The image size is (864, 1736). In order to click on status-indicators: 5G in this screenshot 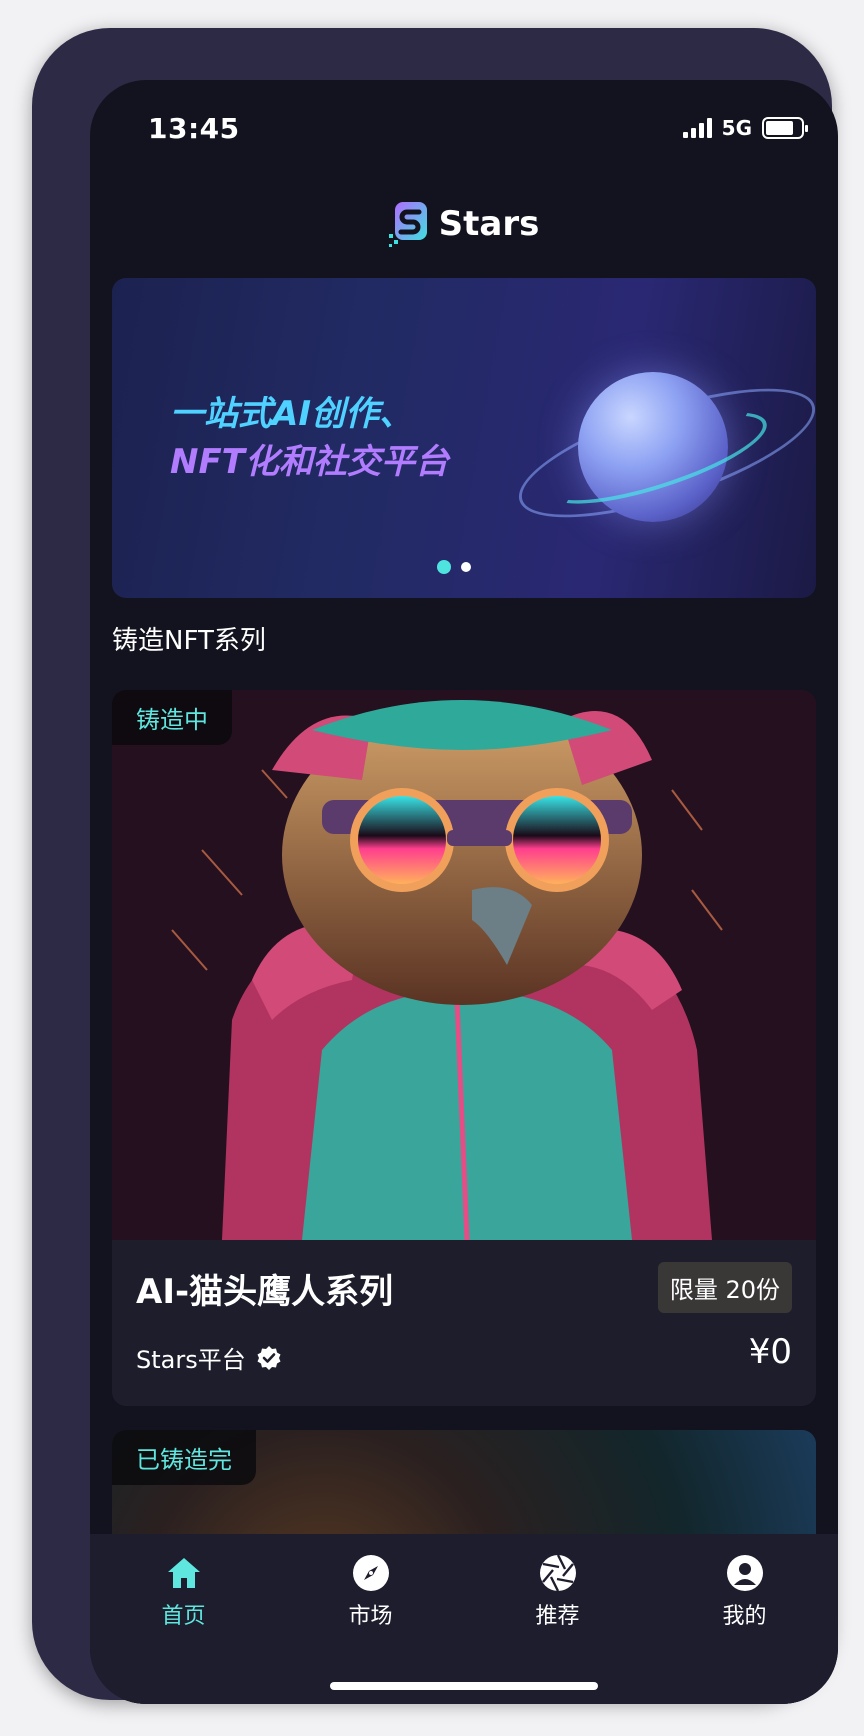, I will do `click(745, 128)`.